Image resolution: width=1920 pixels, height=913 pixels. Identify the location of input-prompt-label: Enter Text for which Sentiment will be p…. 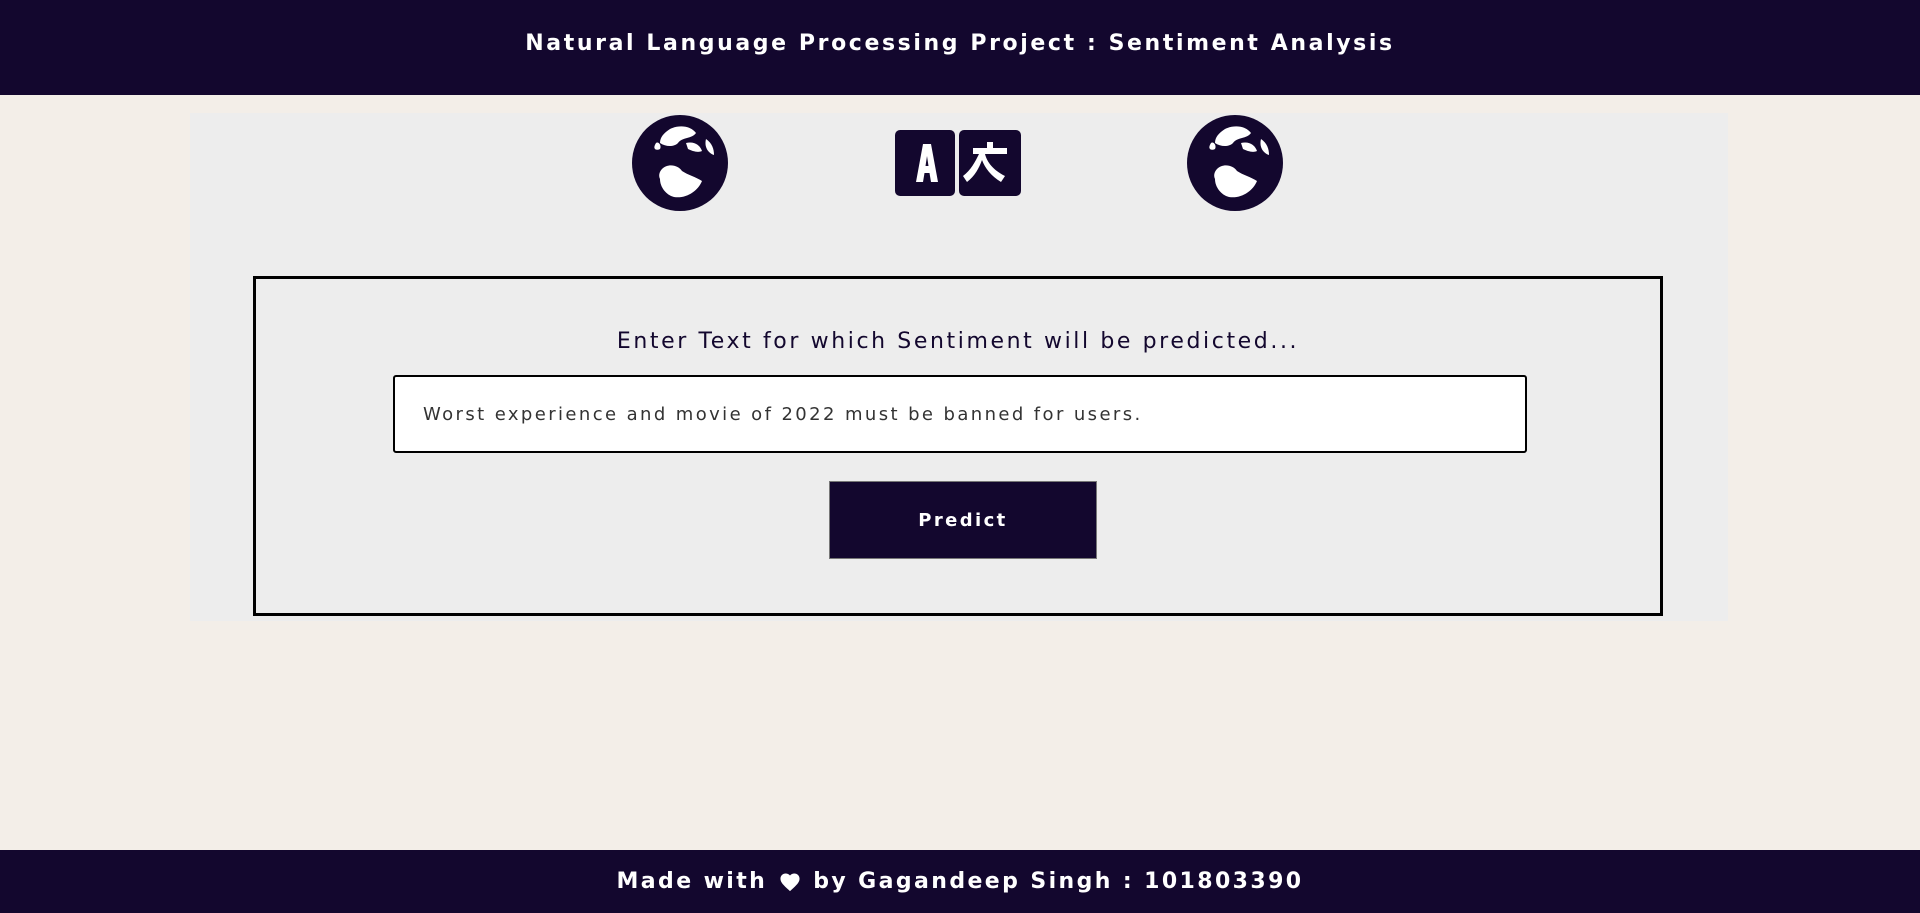
(958, 341).